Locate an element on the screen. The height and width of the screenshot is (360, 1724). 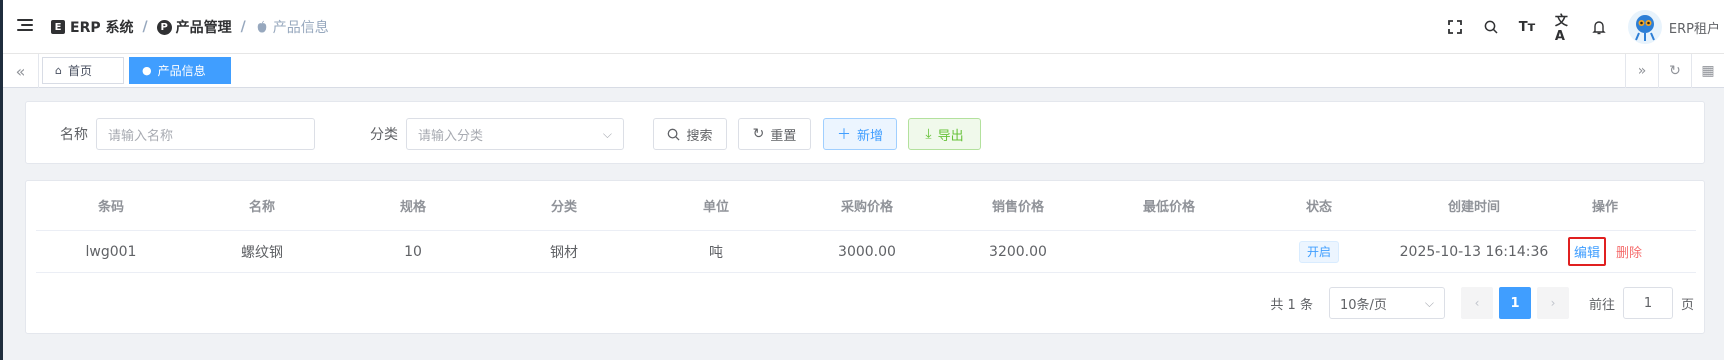
page-size-select: 10条/页 ⌵ is located at coordinates (1386, 303).